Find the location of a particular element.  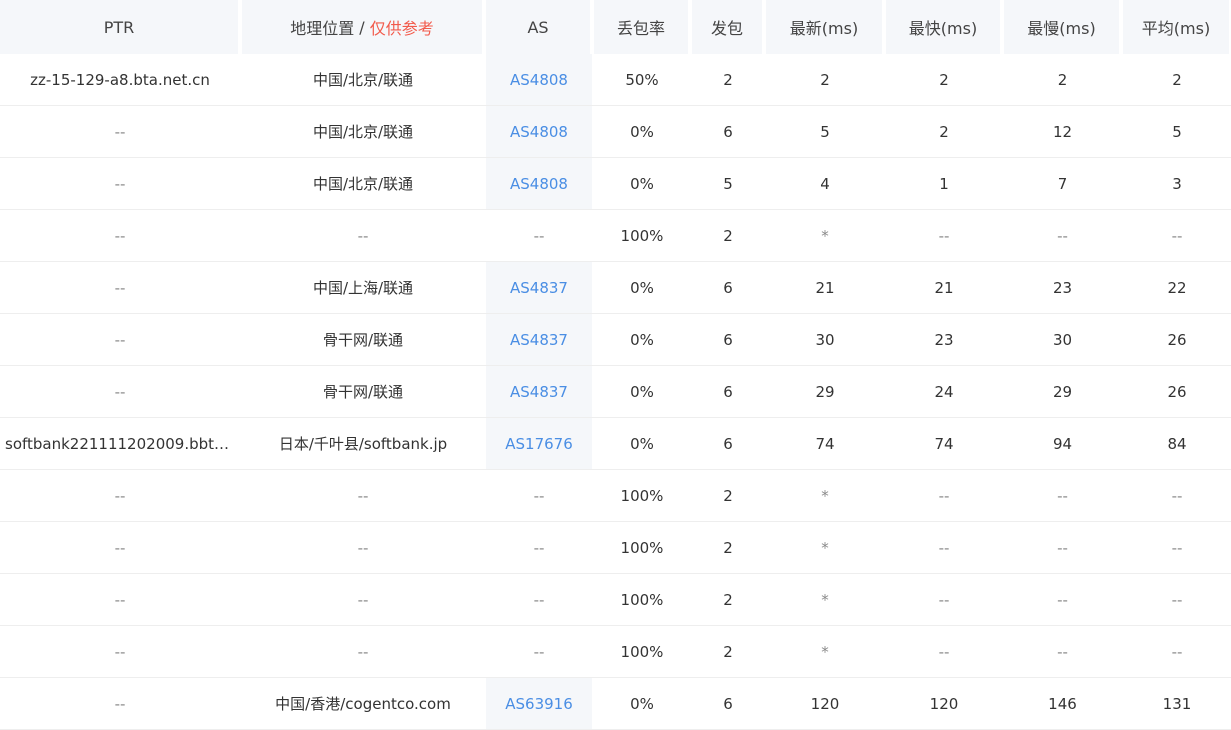

avg-cell: 131 is located at coordinates (1177, 703).